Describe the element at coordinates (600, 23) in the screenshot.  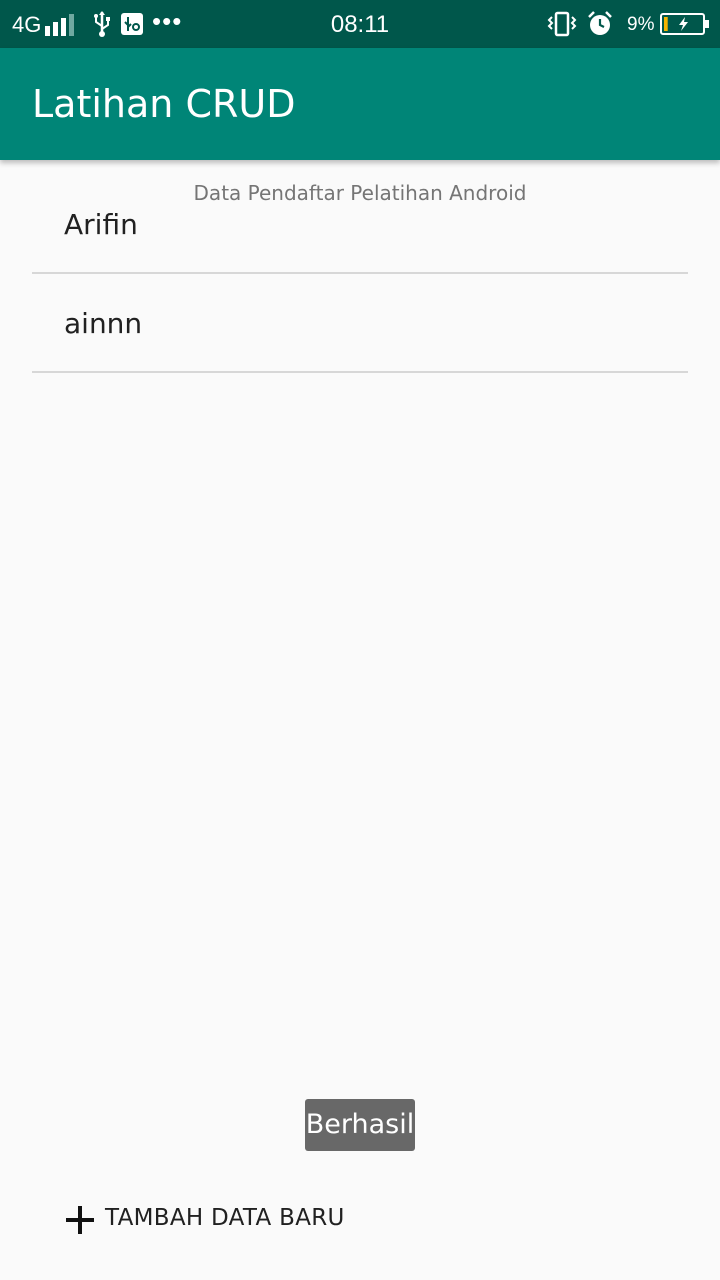
I see `alarm-icon` at that location.